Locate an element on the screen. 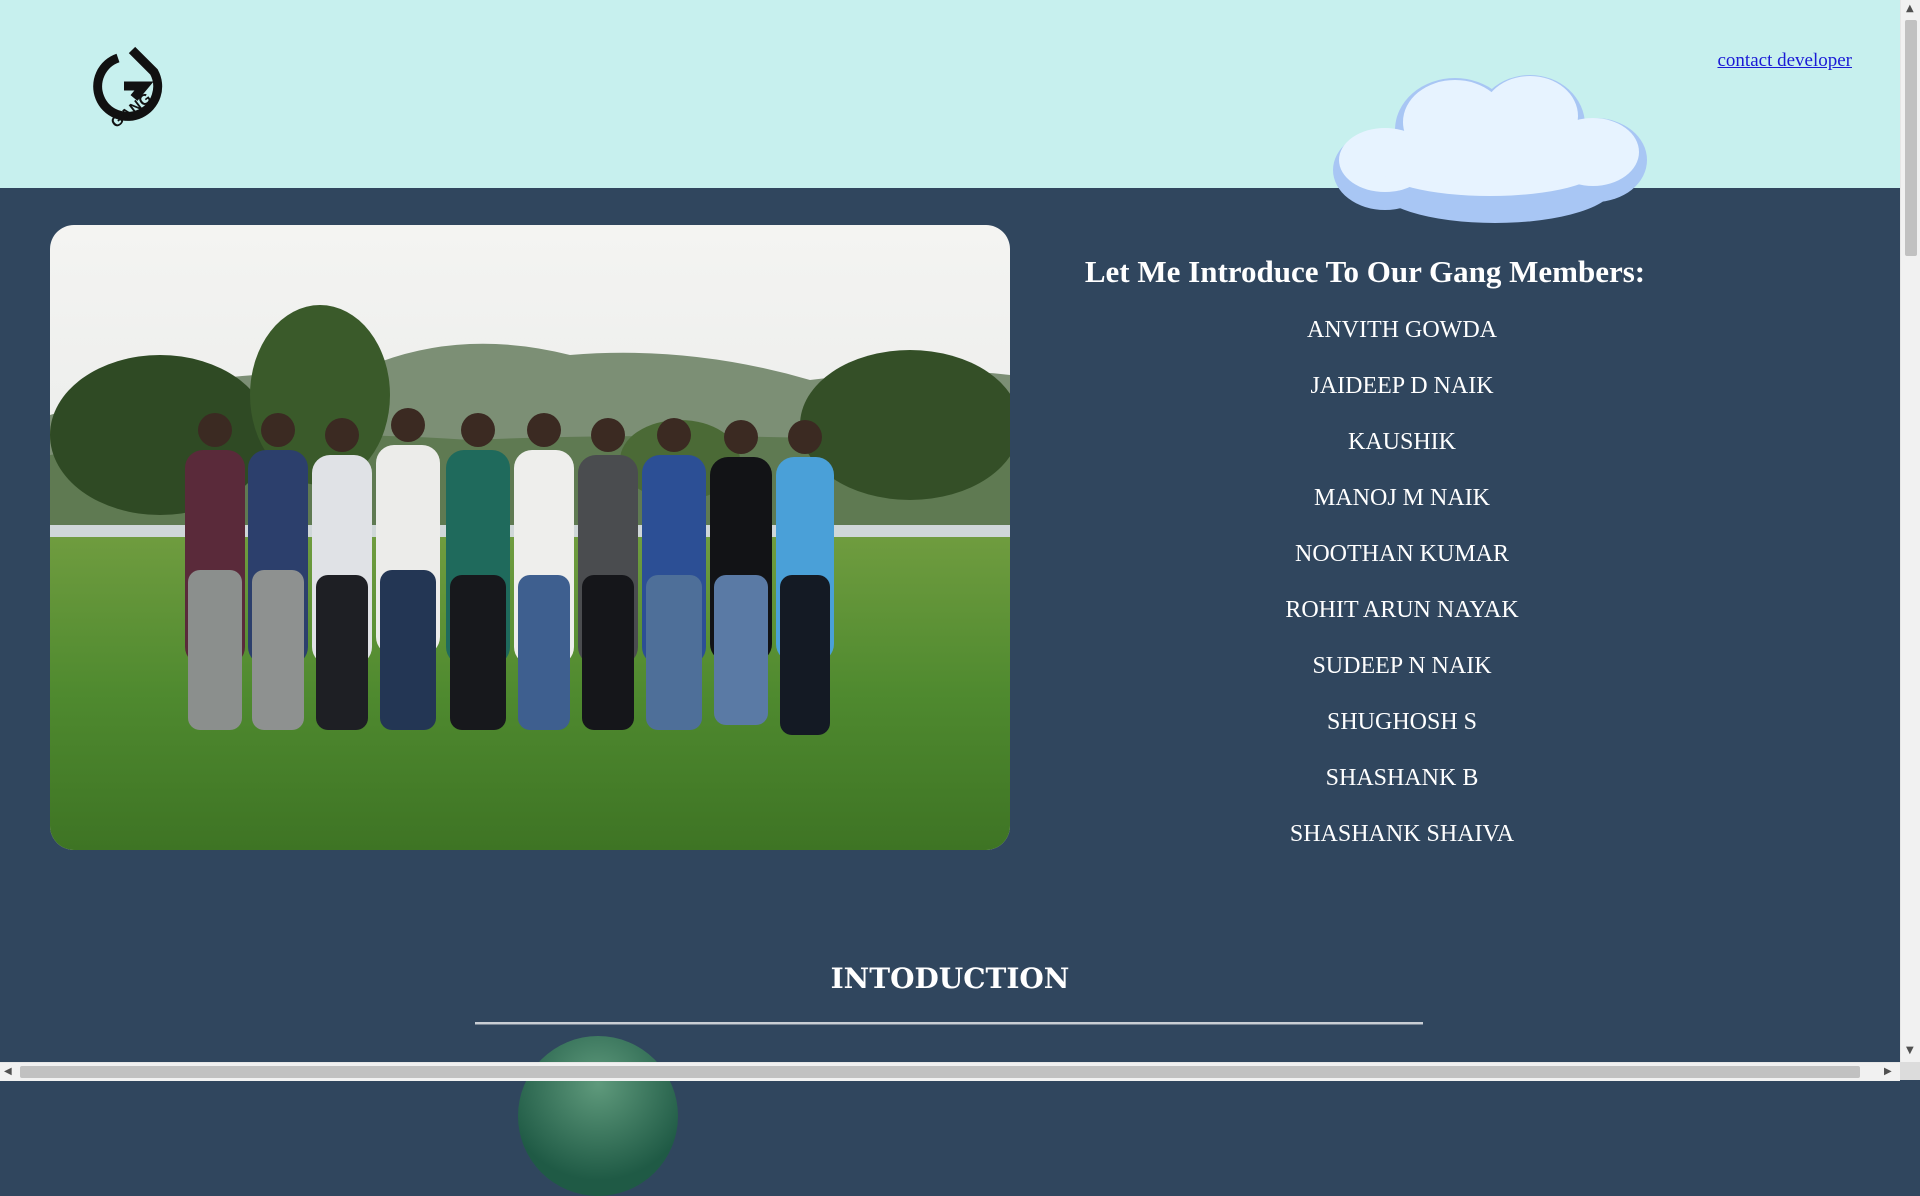 The image size is (1920, 1196). member-name: SUDEEP N NAIK is located at coordinates (1402, 666).